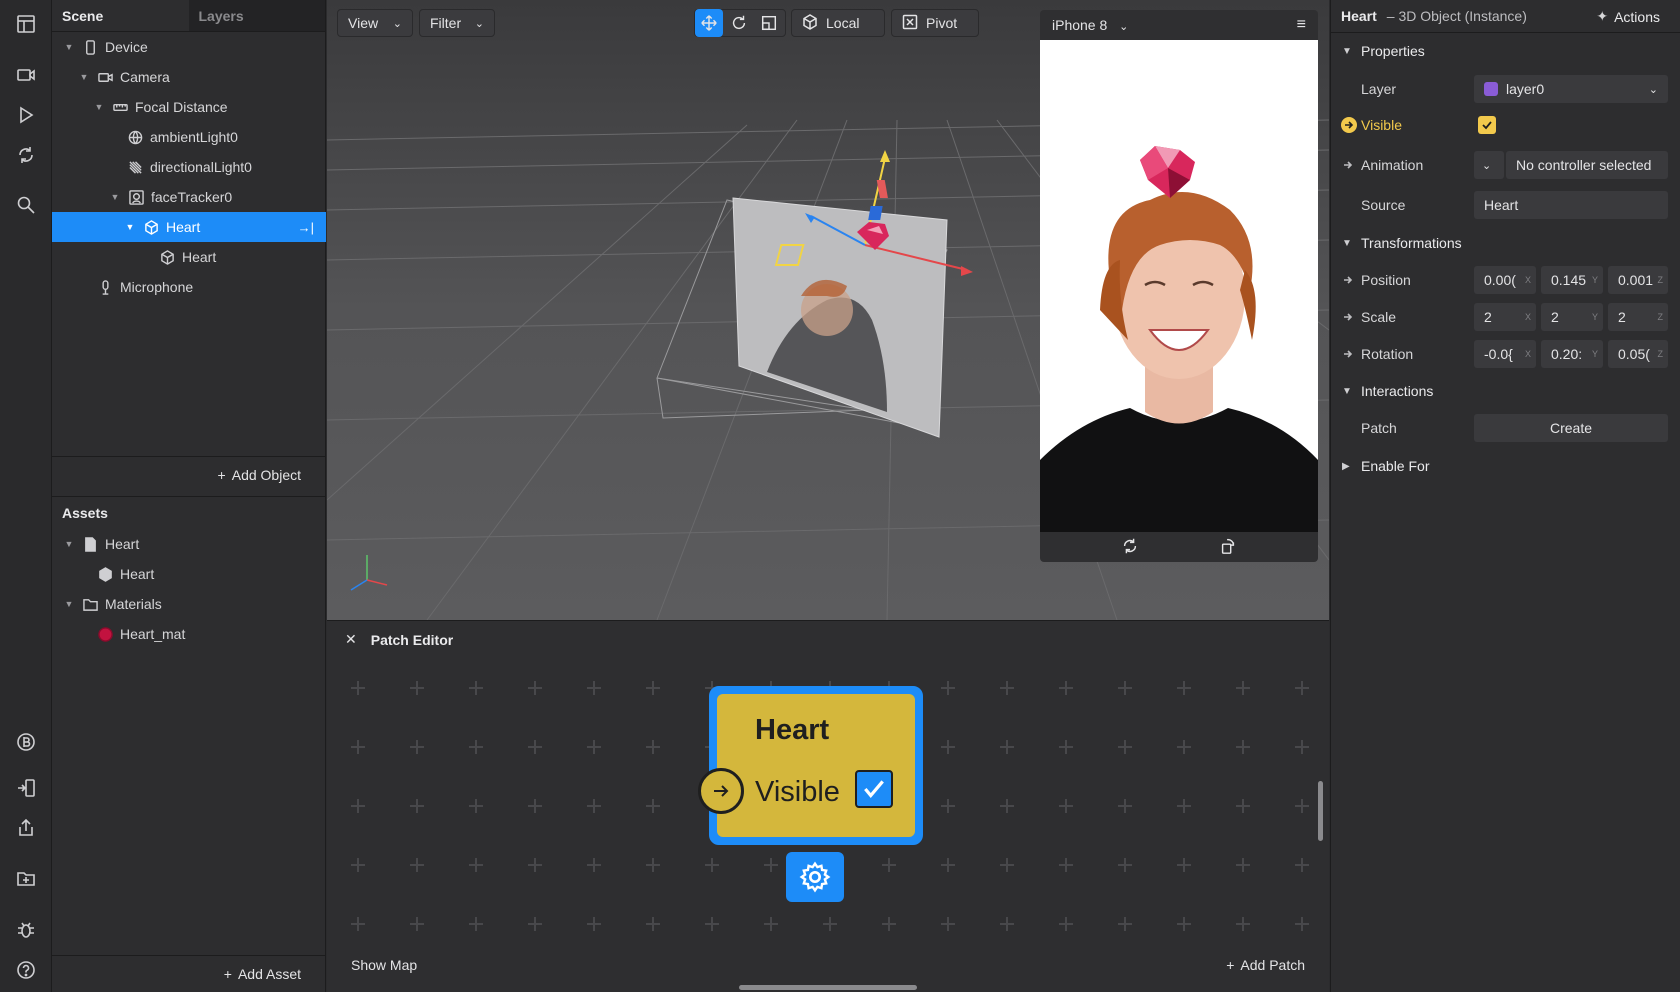 The width and height of the screenshot is (1680, 992). What do you see at coordinates (1572, 317) in the screenshot?
I see `scale-y-field: 2Y` at bounding box center [1572, 317].